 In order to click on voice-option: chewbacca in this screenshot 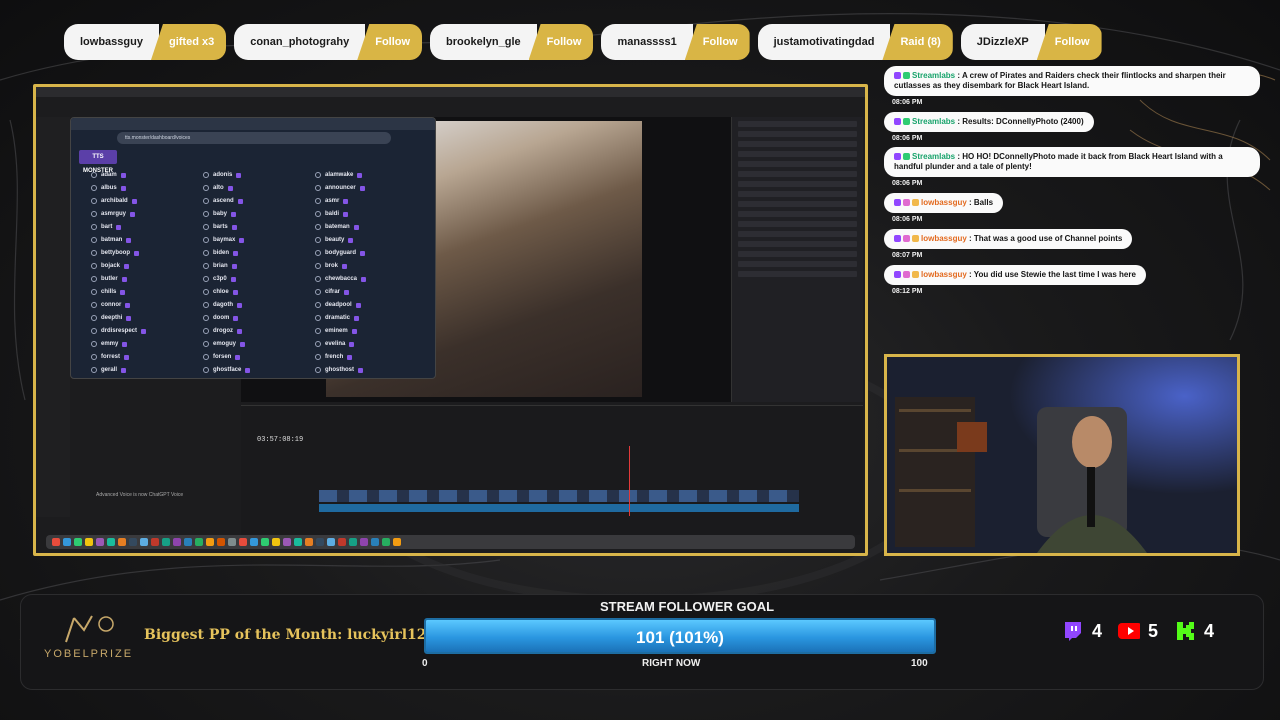, I will do `click(371, 279)`.